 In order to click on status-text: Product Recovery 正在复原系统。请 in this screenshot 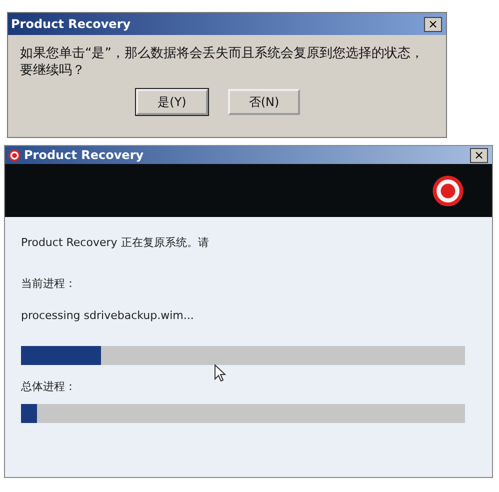, I will do `click(115, 242)`.